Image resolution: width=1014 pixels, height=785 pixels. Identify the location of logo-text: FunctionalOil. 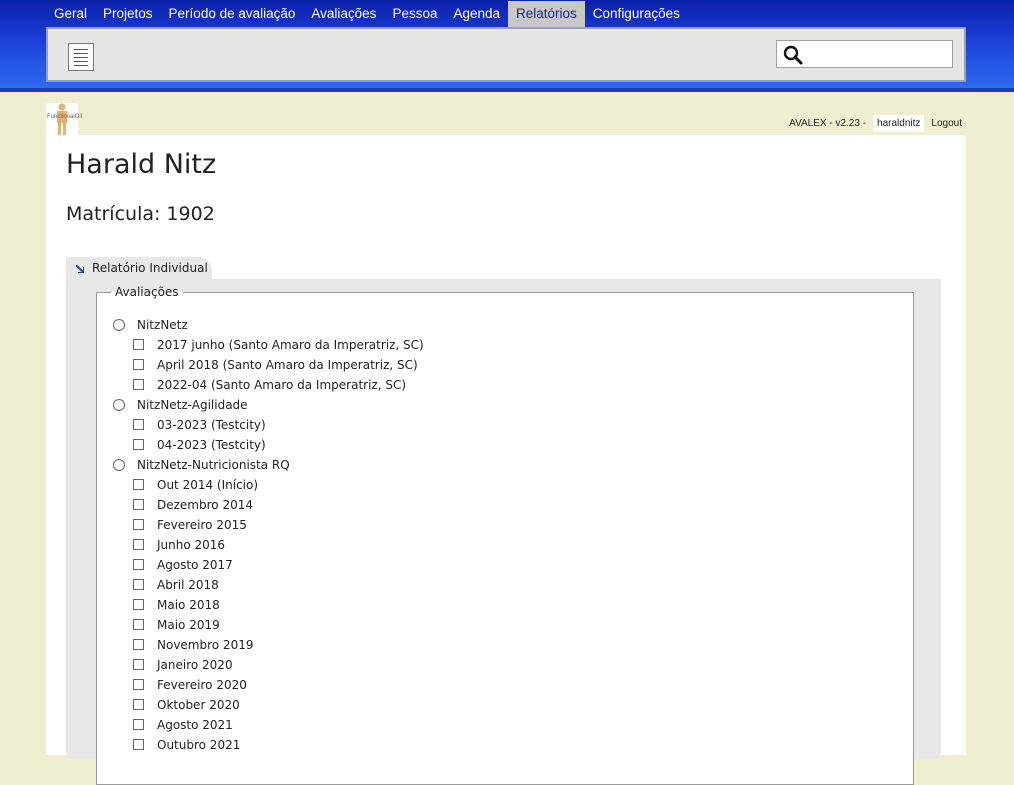
(65, 117).